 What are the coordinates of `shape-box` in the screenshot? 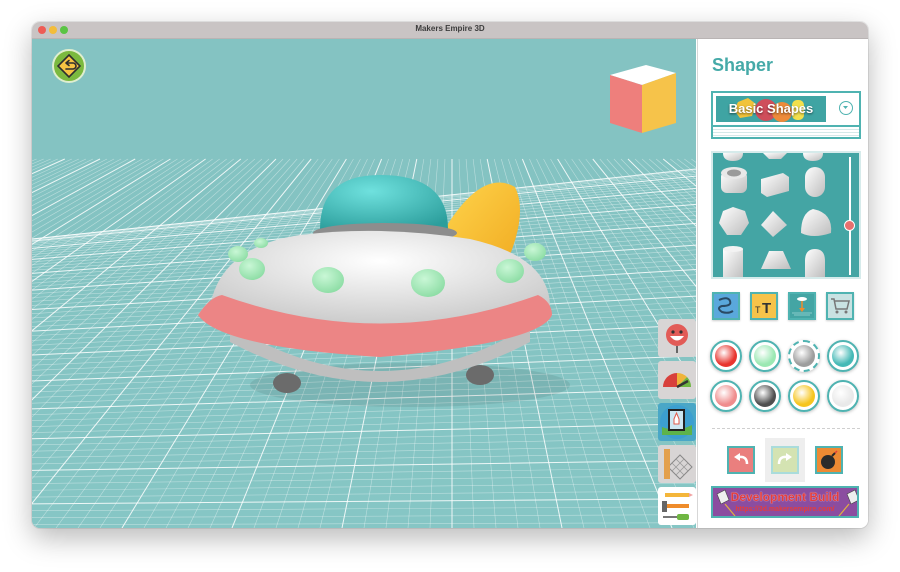 It's located at (775, 185).